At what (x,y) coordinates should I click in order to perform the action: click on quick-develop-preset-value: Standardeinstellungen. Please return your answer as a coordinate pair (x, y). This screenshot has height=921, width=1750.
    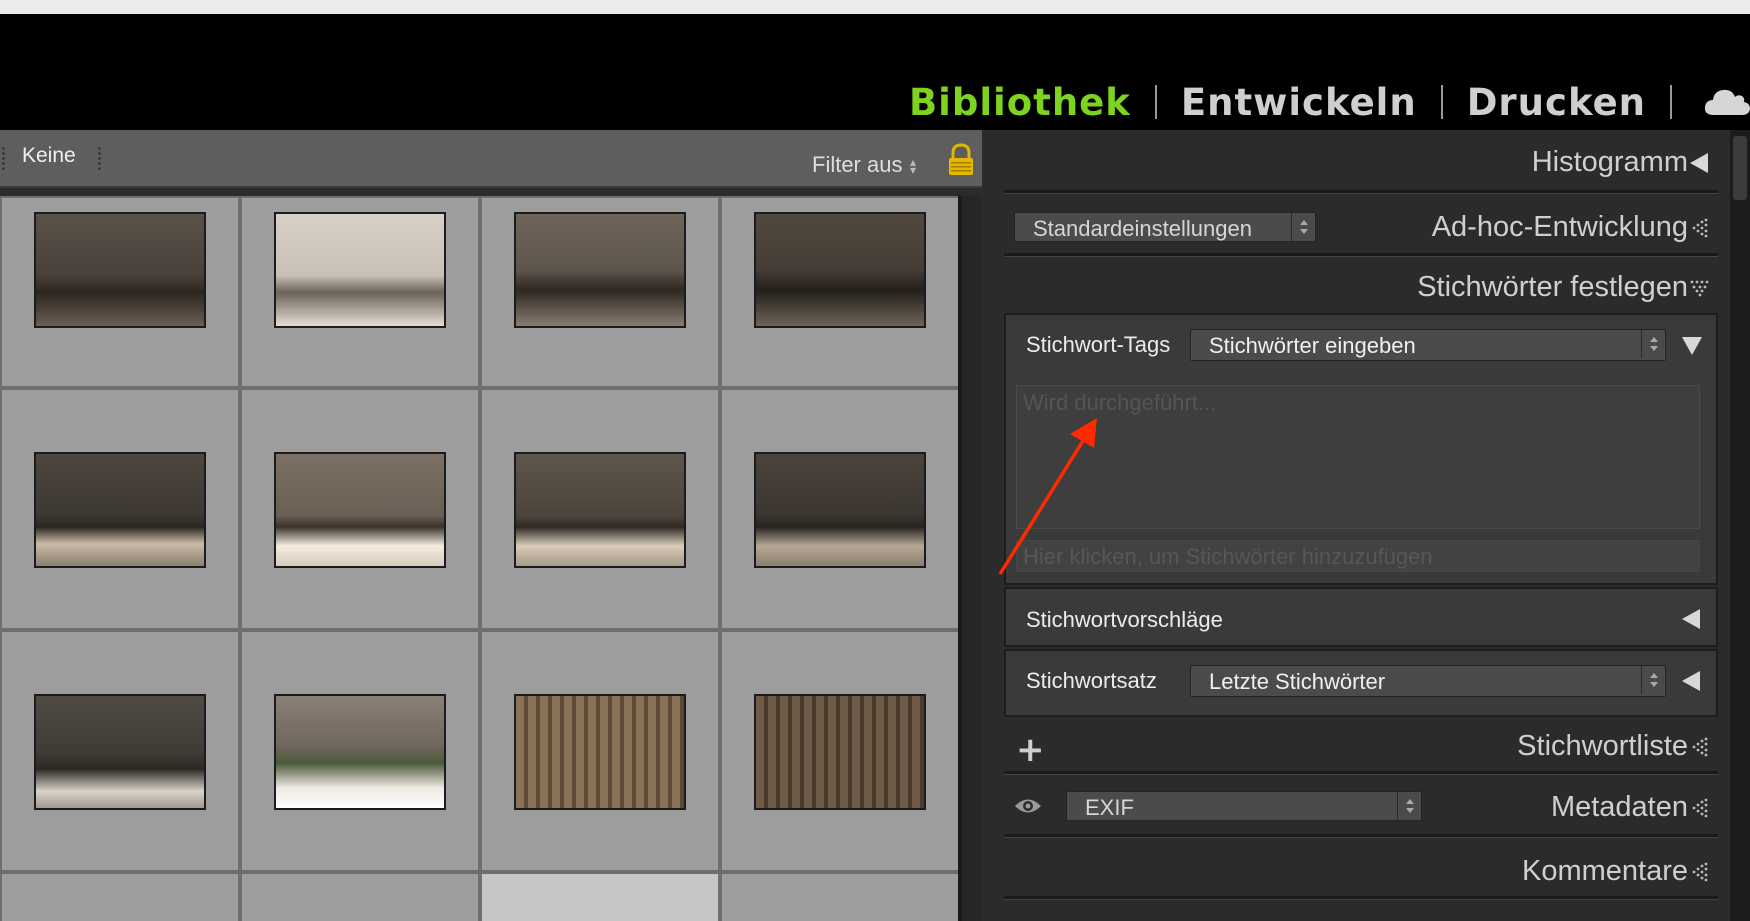
    Looking at the image, I should click on (1142, 228).